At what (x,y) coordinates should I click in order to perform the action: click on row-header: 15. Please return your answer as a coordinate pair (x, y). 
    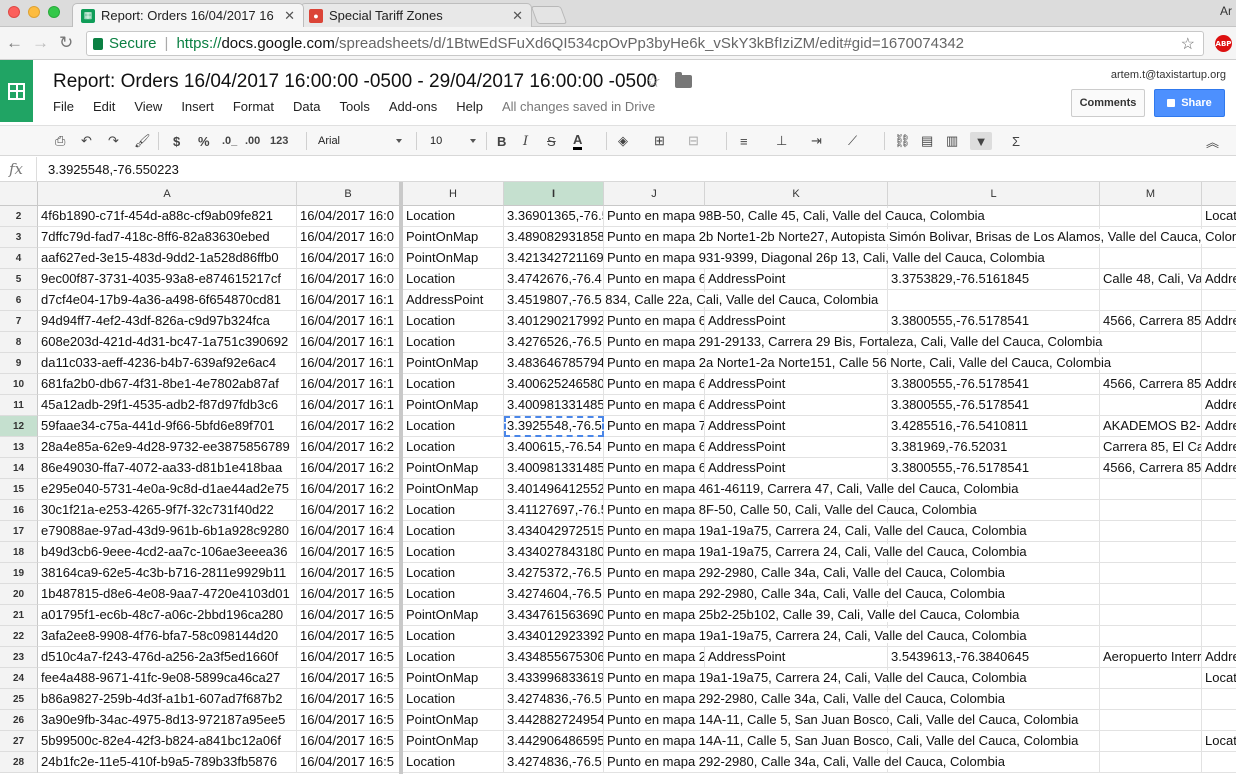
    Looking at the image, I should click on (19, 489).